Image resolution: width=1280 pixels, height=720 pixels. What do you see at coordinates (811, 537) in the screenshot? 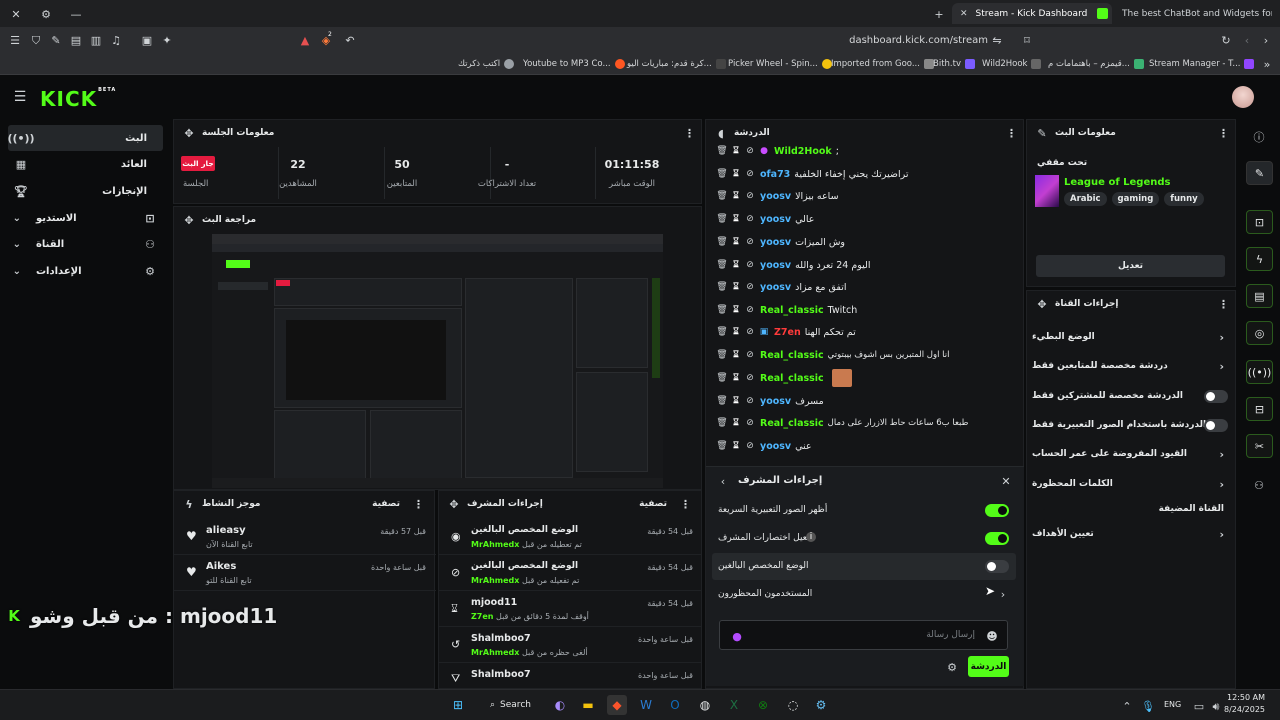
I see `info-icon: i` at bounding box center [811, 537].